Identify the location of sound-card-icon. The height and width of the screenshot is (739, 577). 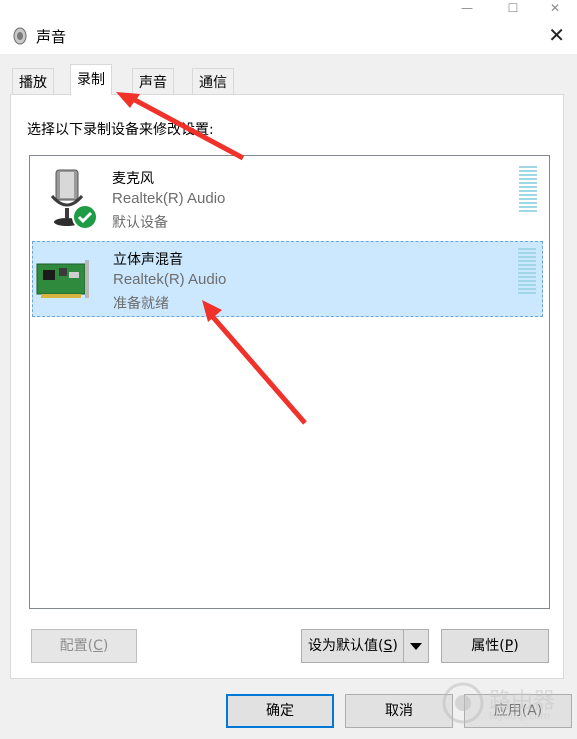
(62, 279).